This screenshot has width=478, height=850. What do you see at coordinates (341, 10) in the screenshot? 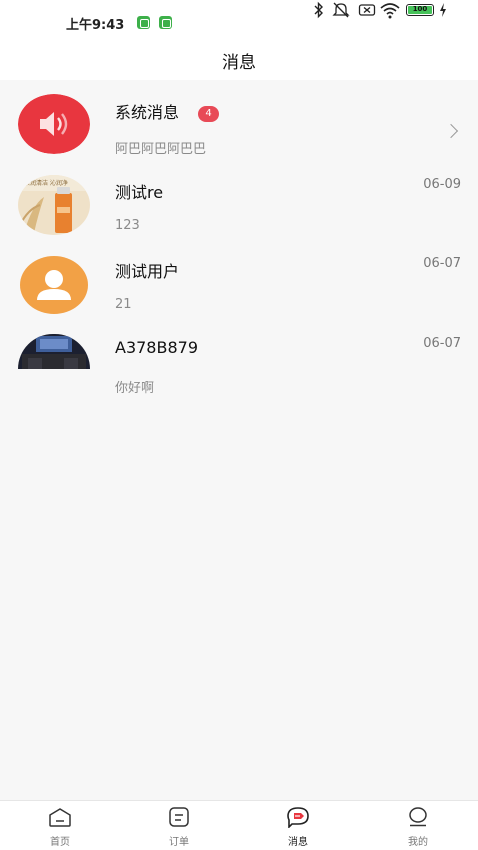
I see `mute-icon` at bounding box center [341, 10].